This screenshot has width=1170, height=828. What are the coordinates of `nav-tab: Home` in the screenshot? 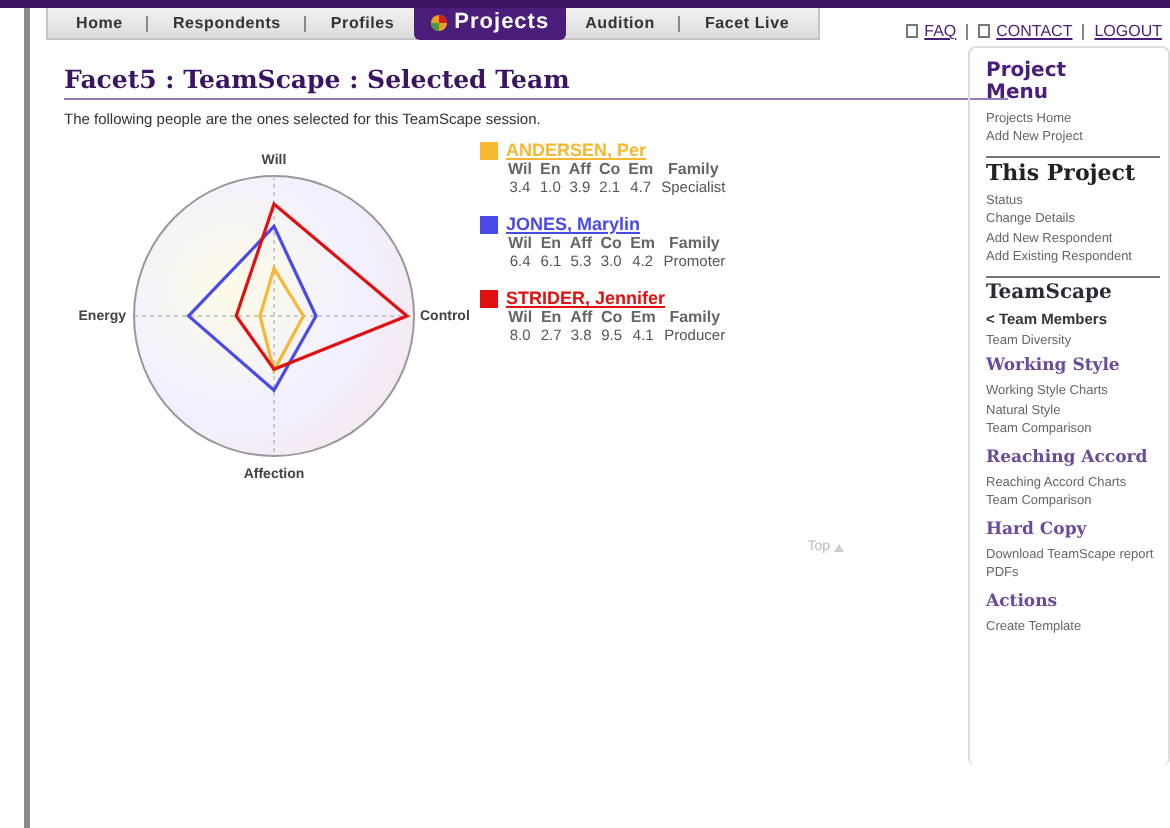 It's located at (99, 23).